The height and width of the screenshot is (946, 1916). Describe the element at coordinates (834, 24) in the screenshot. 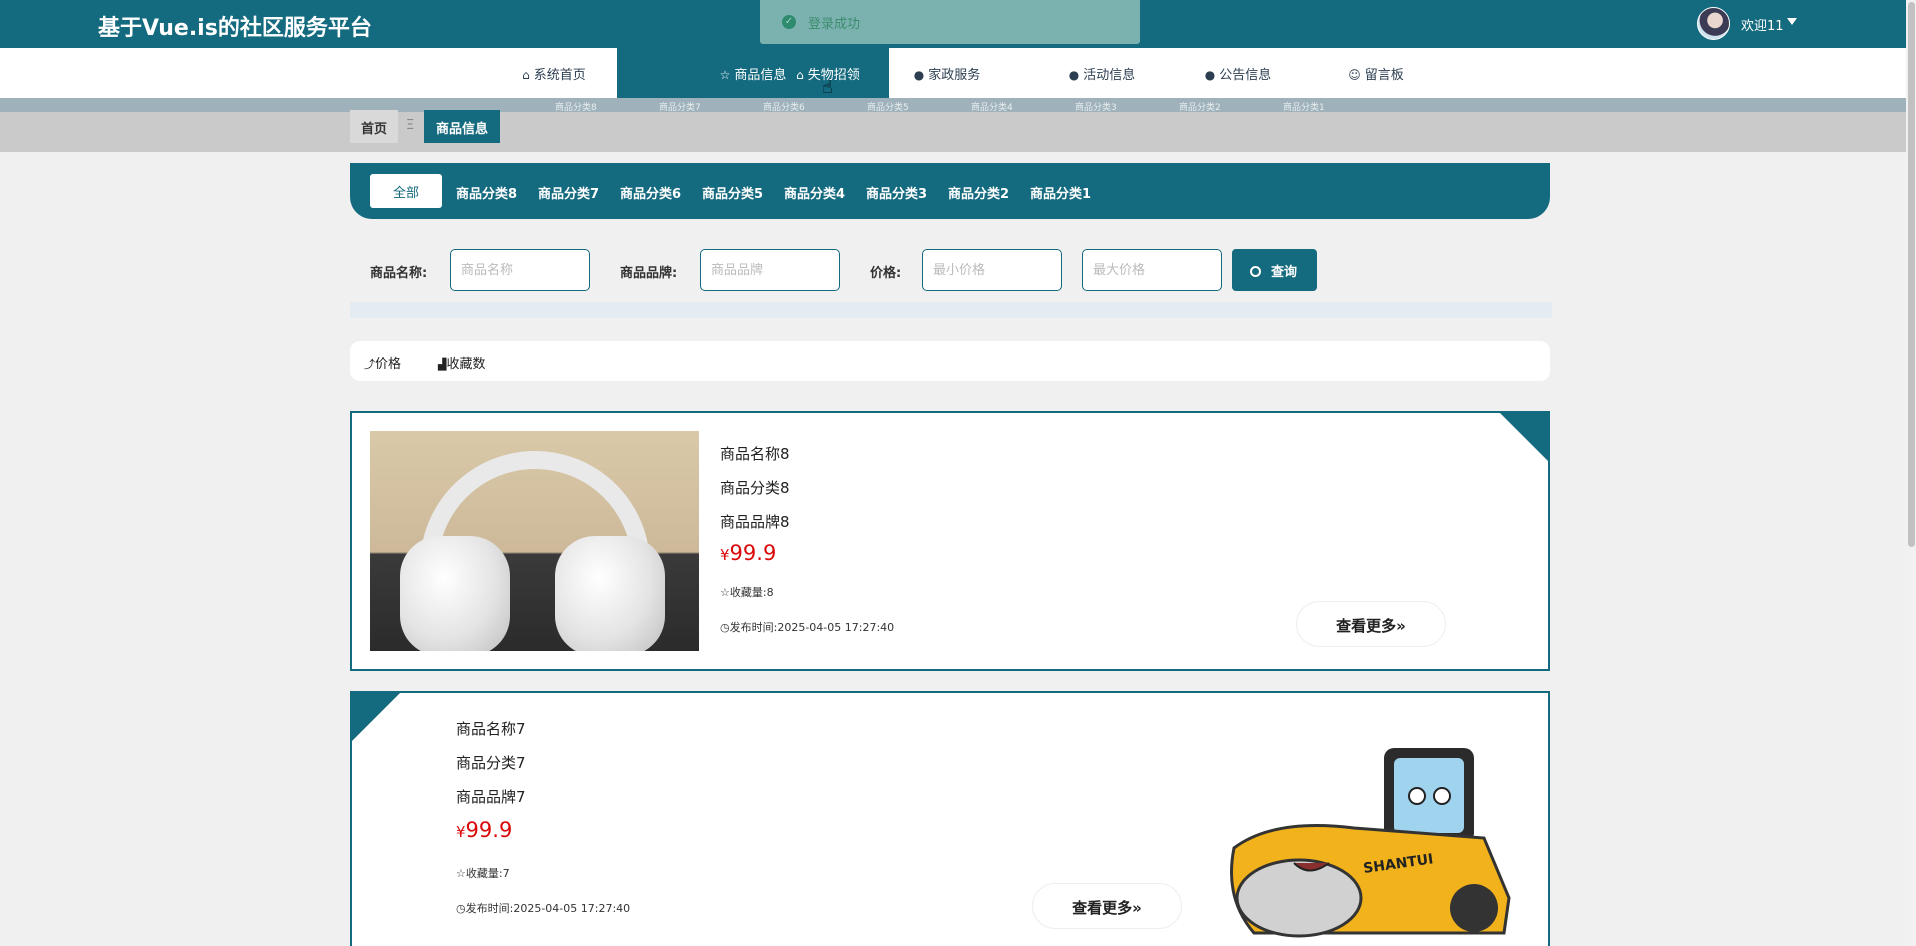

I see `toast-text: 登录成功` at that location.